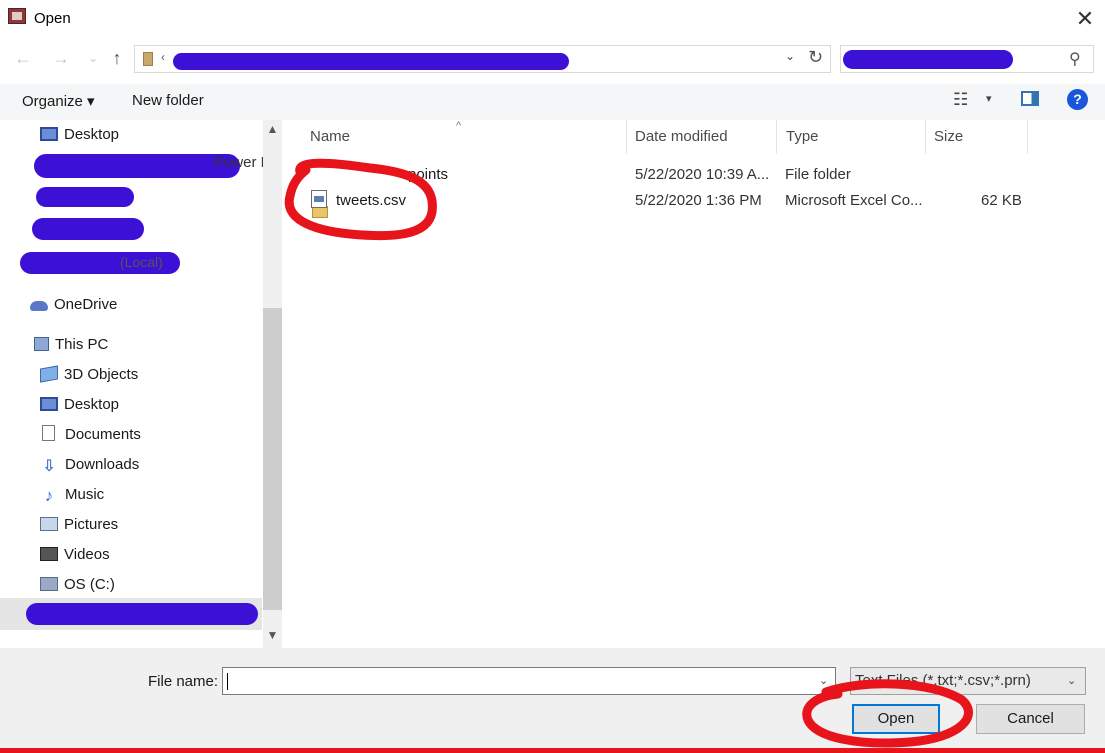 This screenshot has height=753, width=1105. I want to click on folder-icon, so click(148, 59).